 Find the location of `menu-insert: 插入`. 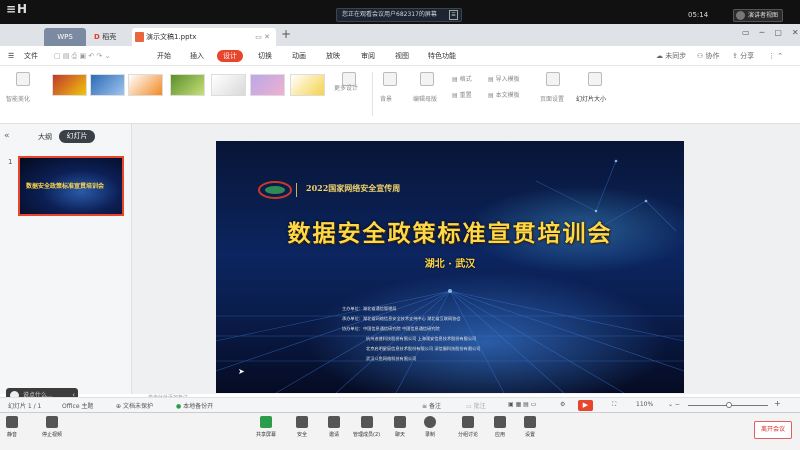

menu-insert: 插入 is located at coordinates (197, 56).